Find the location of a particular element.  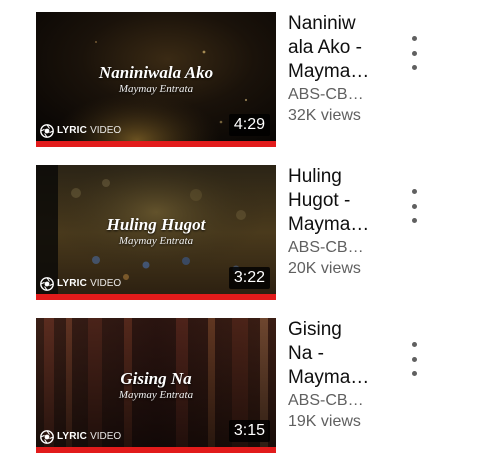

thumbnail-title-card: Naniniwala Ako Maymay Entrata is located at coordinates (156, 79).